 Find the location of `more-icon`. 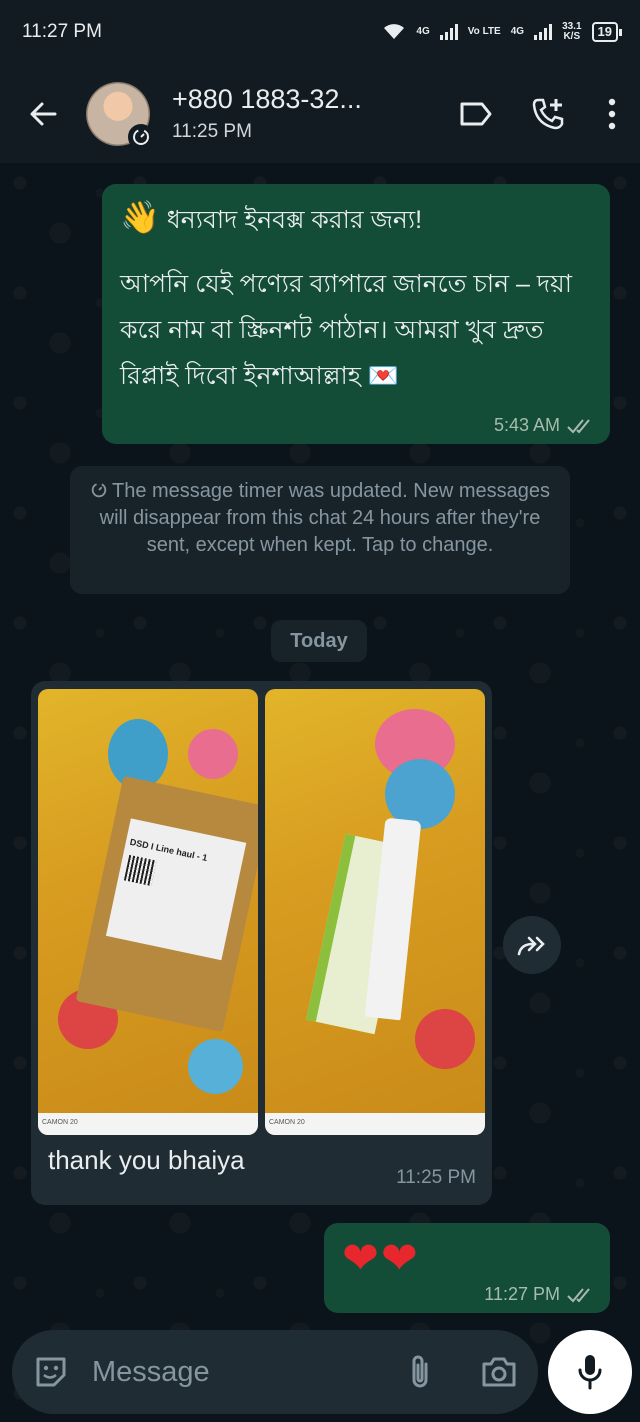

more-icon is located at coordinates (612, 113).